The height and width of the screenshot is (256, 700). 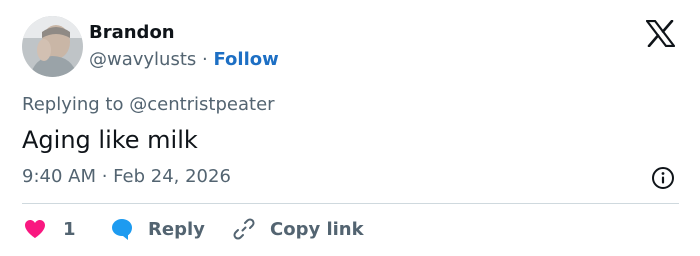 I want to click on reply-label: Reply, so click(x=176, y=229).